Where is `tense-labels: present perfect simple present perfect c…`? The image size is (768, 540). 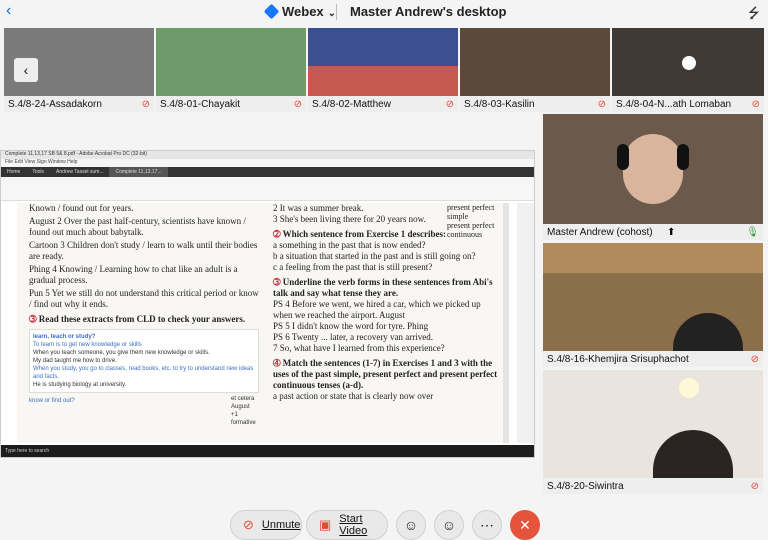
tense-labels: present perfect simple present perfect c… is located at coordinates (475, 221).